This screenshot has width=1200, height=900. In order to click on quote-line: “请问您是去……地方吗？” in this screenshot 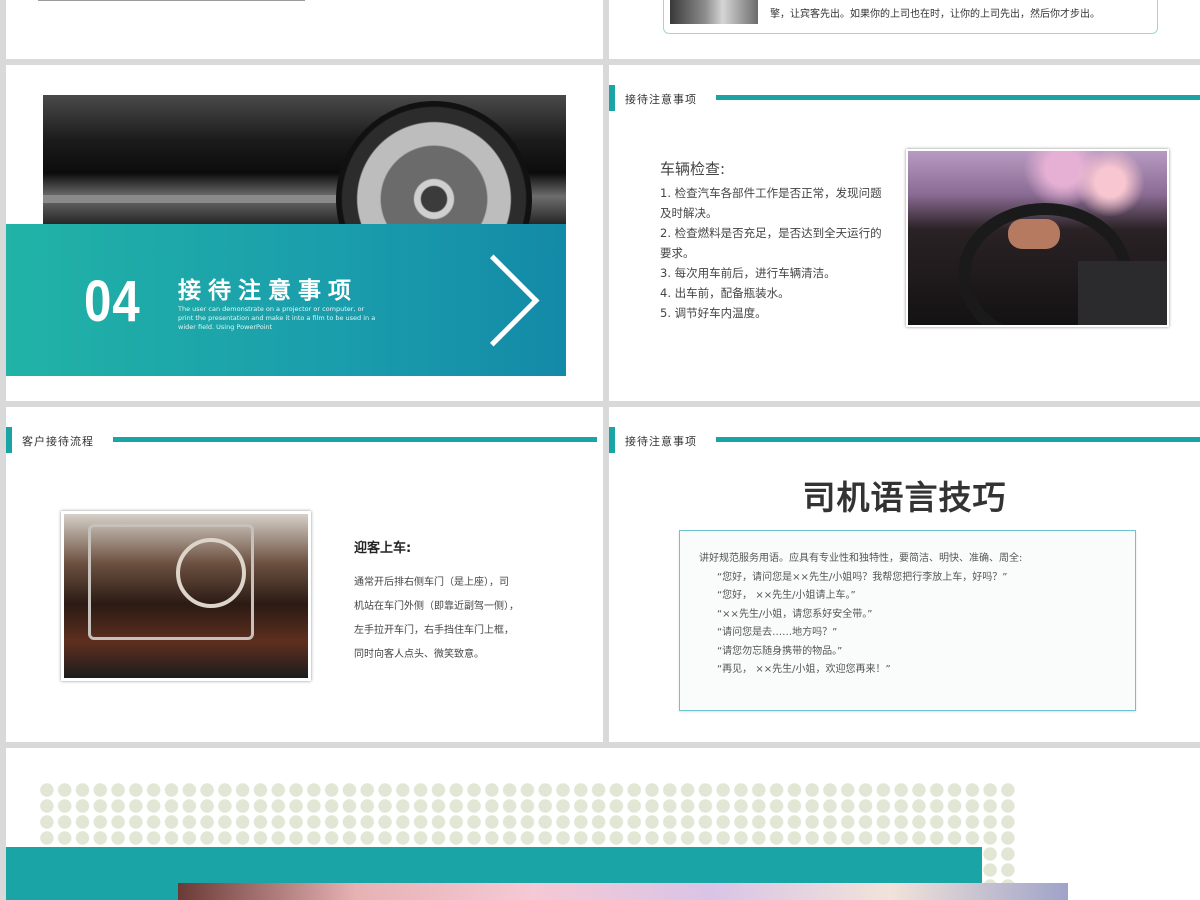, I will do `click(777, 632)`.